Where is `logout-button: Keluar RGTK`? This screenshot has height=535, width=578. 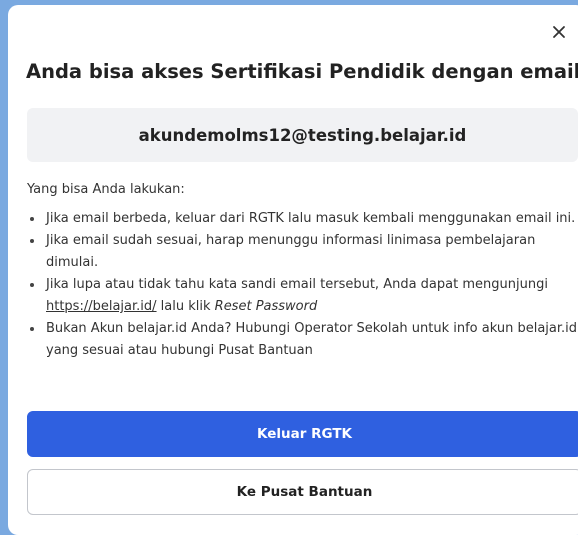 logout-button: Keluar RGTK is located at coordinates (302, 434).